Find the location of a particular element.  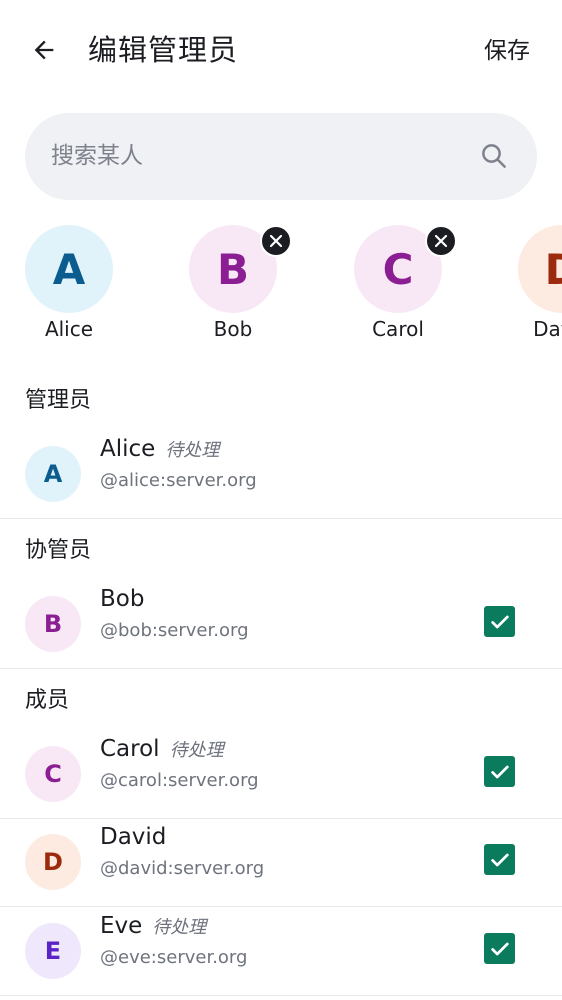

user-row: E Eve 待处理 @eve:server.org is located at coordinates (281, 953).